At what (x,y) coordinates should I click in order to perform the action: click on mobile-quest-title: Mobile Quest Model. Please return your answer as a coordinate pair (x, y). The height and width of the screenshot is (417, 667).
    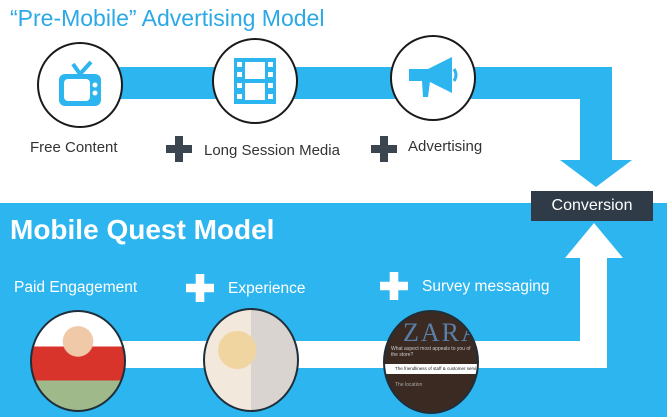
    Looking at the image, I should click on (142, 229).